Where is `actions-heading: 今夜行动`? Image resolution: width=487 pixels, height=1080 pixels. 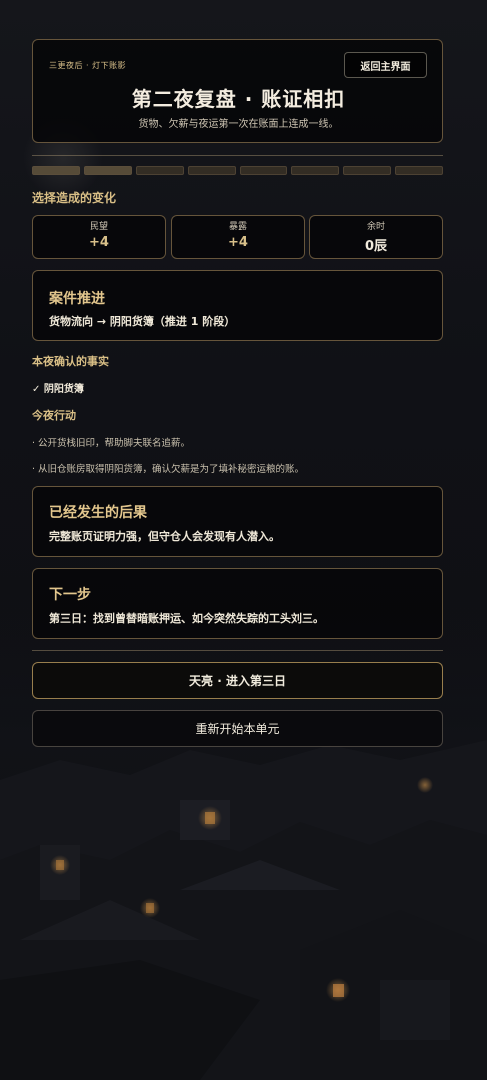 actions-heading: 今夜行动 is located at coordinates (54, 415).